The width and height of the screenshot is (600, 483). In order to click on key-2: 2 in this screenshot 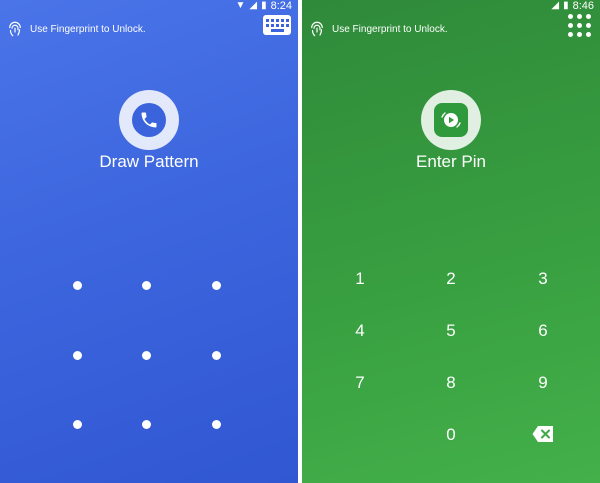, I will do `click(451, 279)`.